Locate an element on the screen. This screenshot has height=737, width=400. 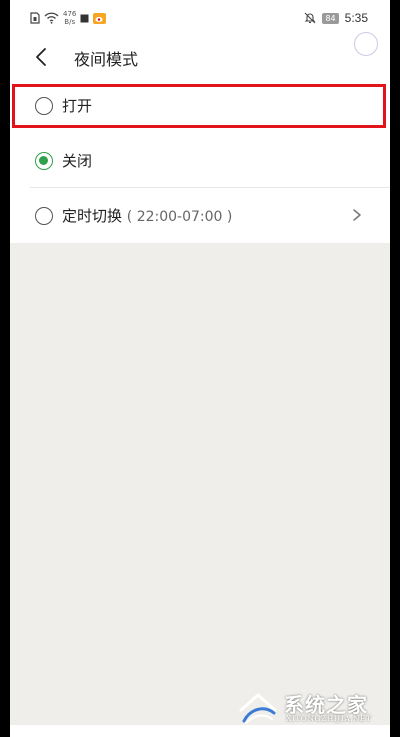
radio-on is located at coordinates (44, 105).